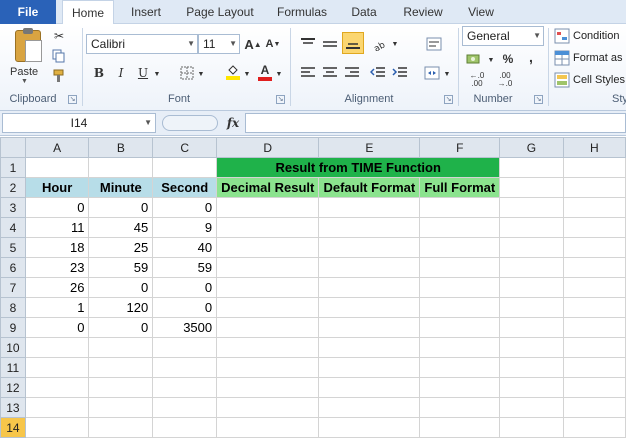 This screenshot has height=439, width=626. I want to click on merged-title-cell: Result from TIME Function, so click(358, 167).